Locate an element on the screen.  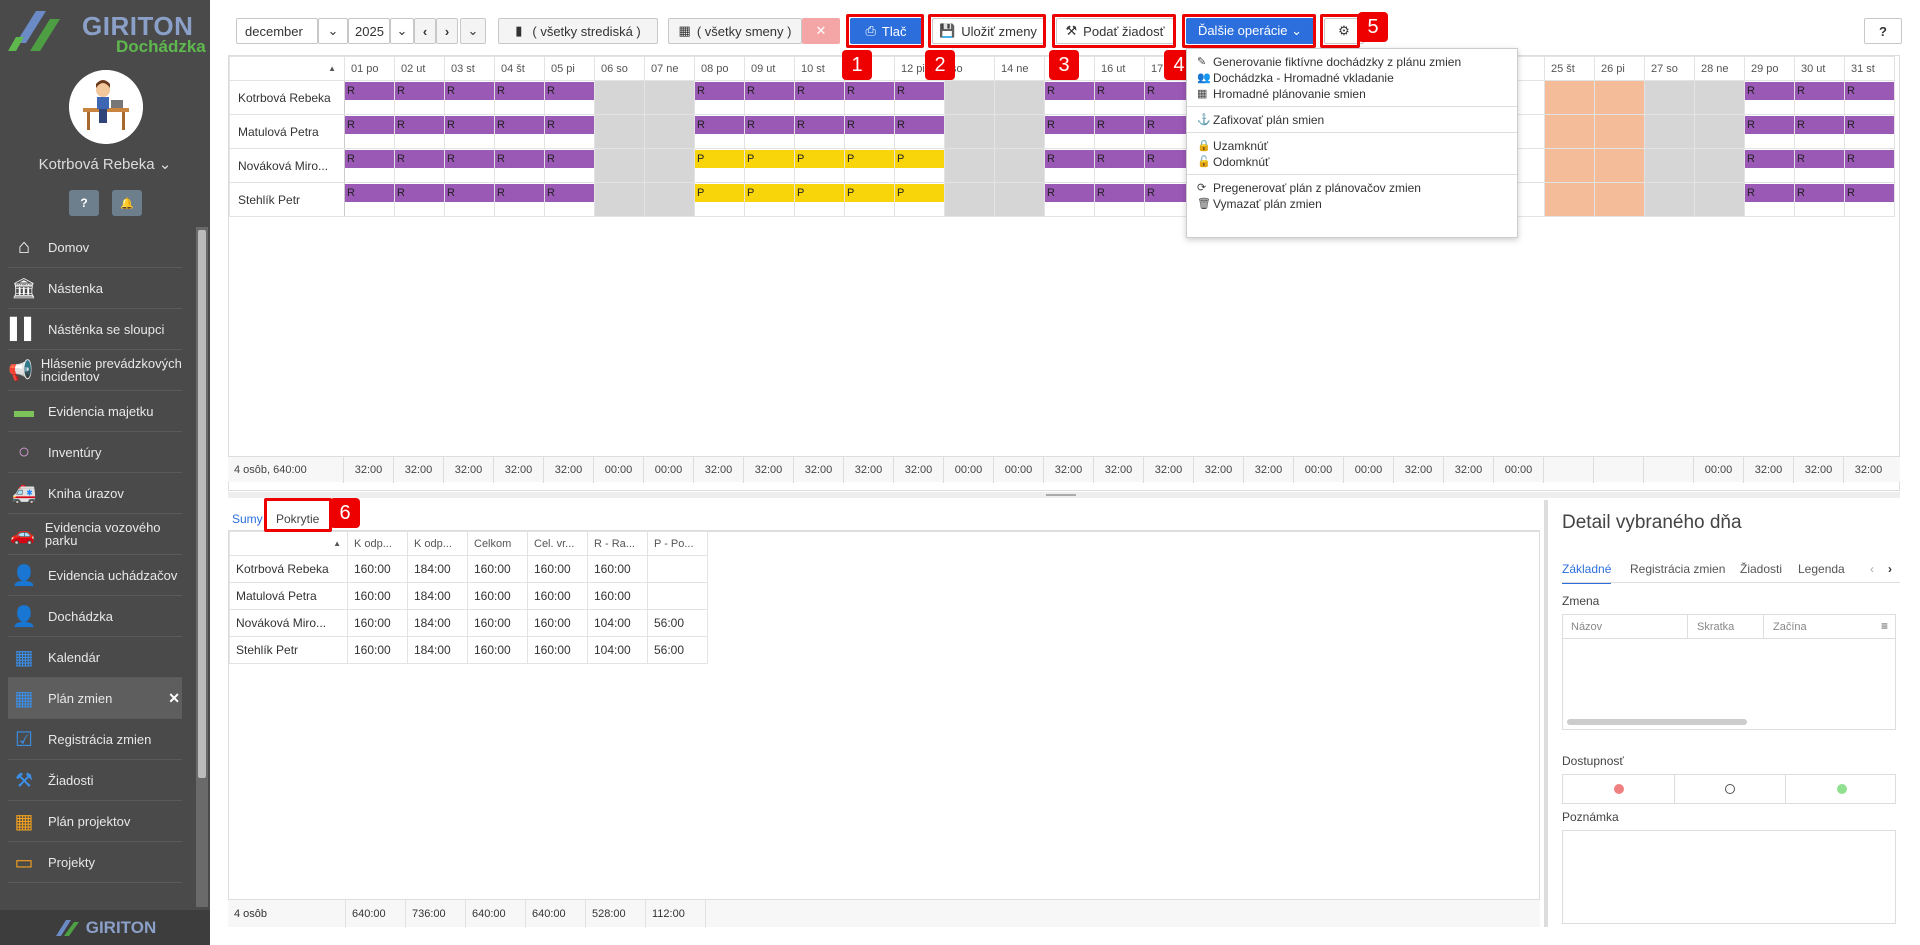
day-header: 25 št is located at coordinates (1569, 68).